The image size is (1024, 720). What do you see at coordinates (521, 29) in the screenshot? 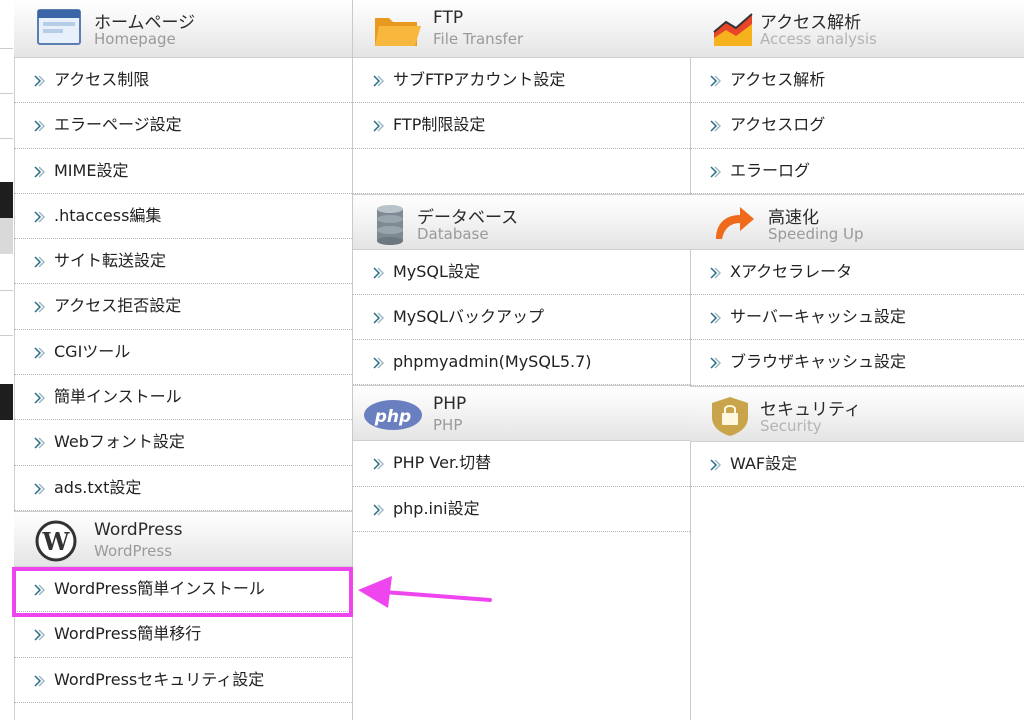
I see `section-header-ftp: FTP File Transfer` at bounding box center [521, 29].